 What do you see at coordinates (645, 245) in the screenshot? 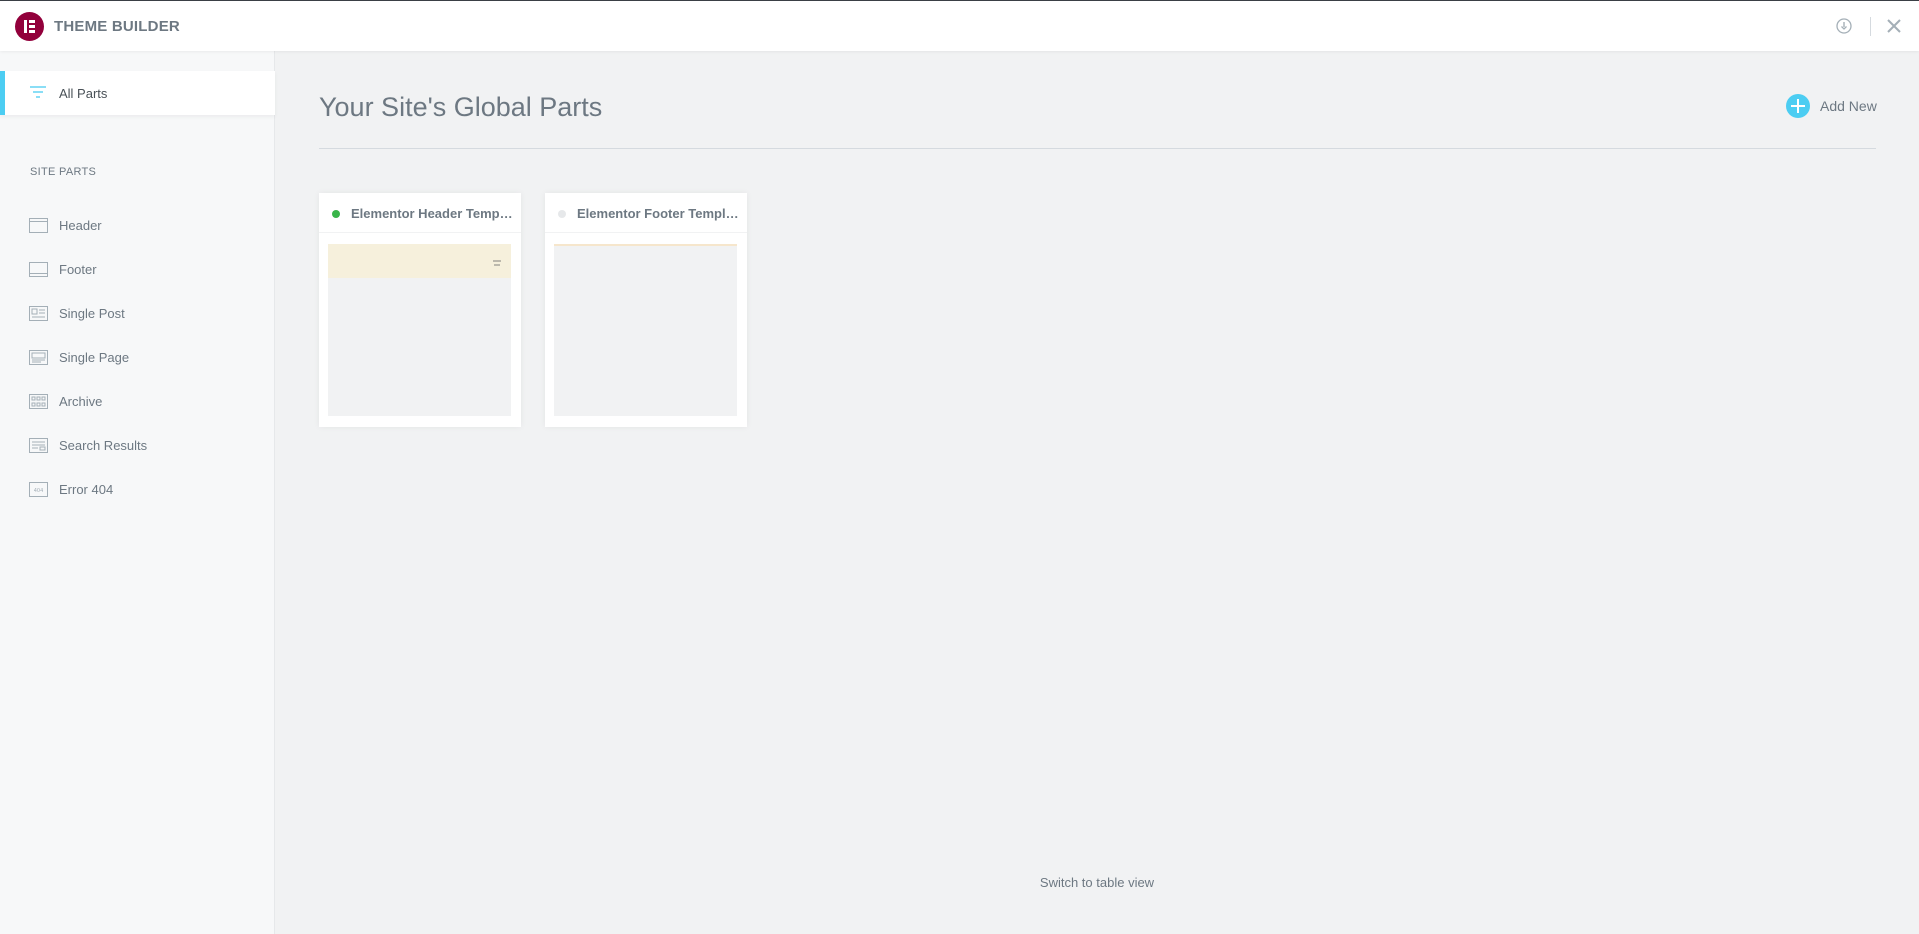
I see `preview-footer-strip` at bounding box center [645, 245].